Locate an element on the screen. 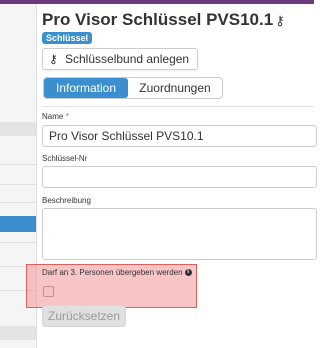  tab-bar: Information Zuordnungen is located at coordinates (133, 88).